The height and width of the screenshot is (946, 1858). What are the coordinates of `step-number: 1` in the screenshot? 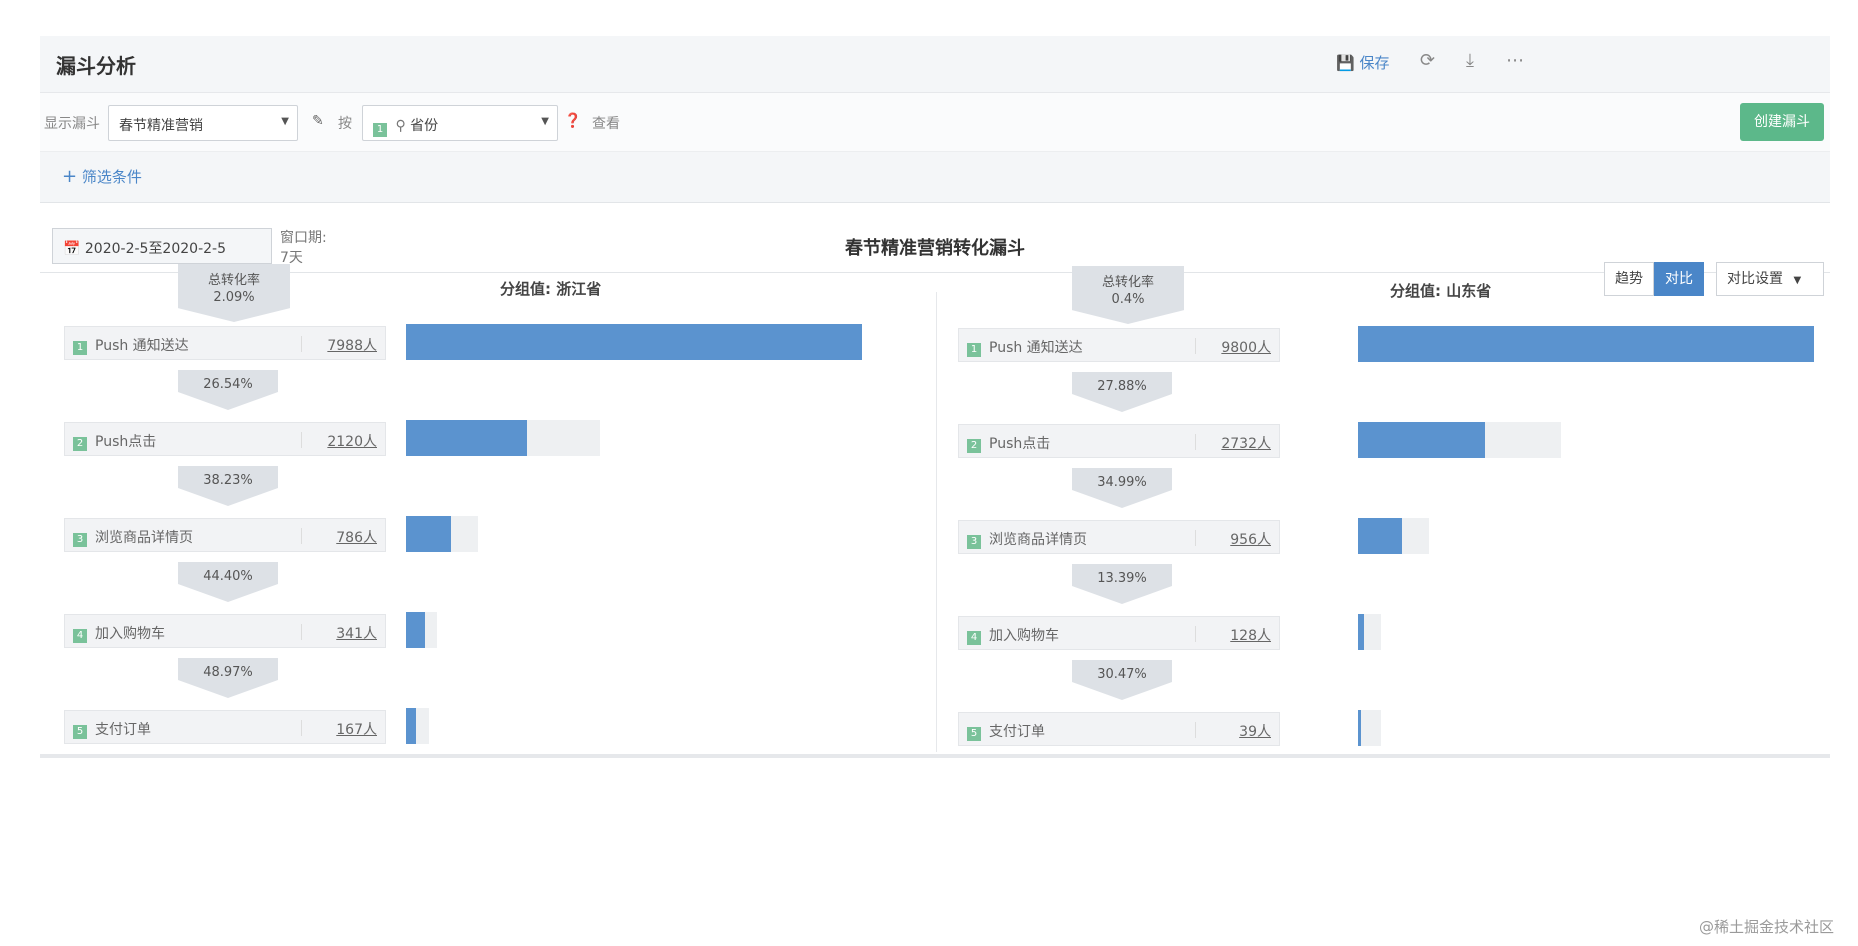 It's located at (82, 345).